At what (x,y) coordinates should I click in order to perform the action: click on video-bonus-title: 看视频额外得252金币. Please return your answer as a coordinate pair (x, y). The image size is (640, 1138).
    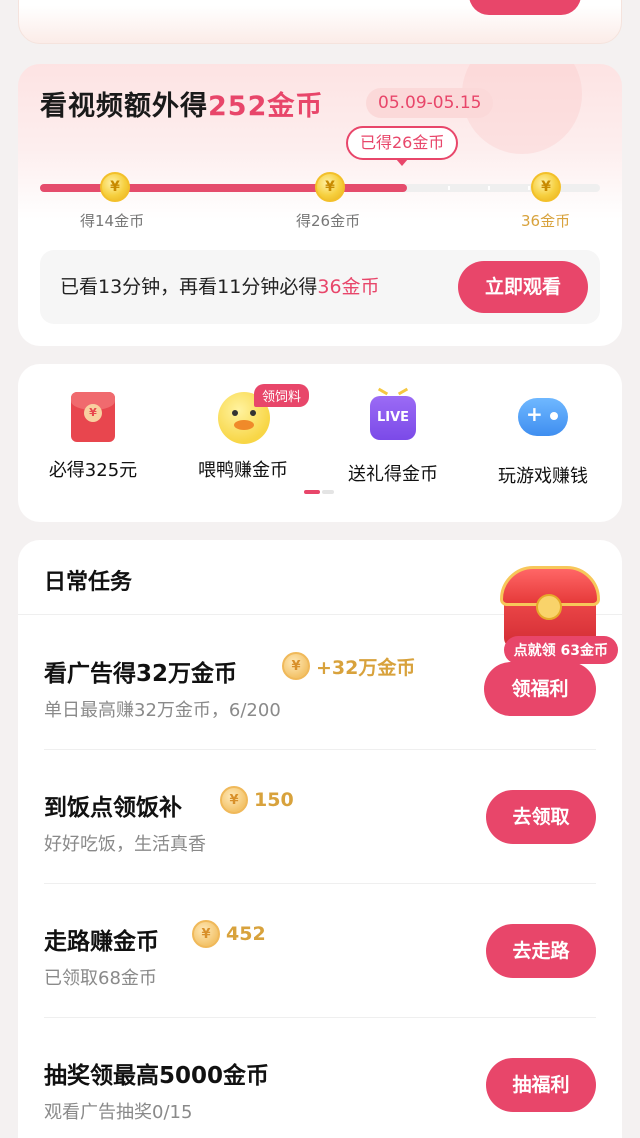
    Looking at the image, I should click on (181, 103).